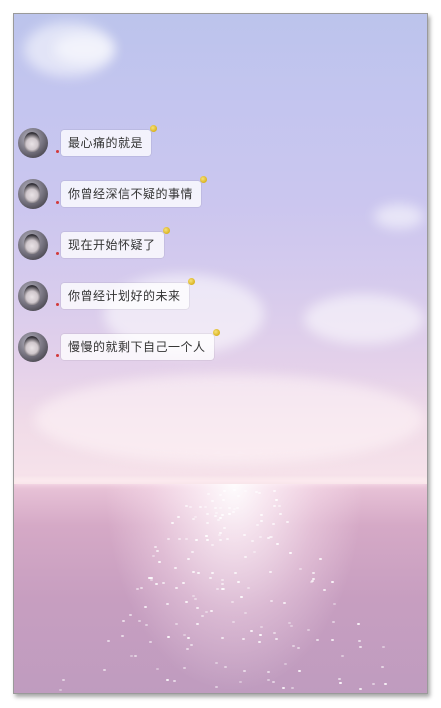 The image size is (441, 708). I want to click on message-text: 你曾经计划好的未来, so click(124, 296).